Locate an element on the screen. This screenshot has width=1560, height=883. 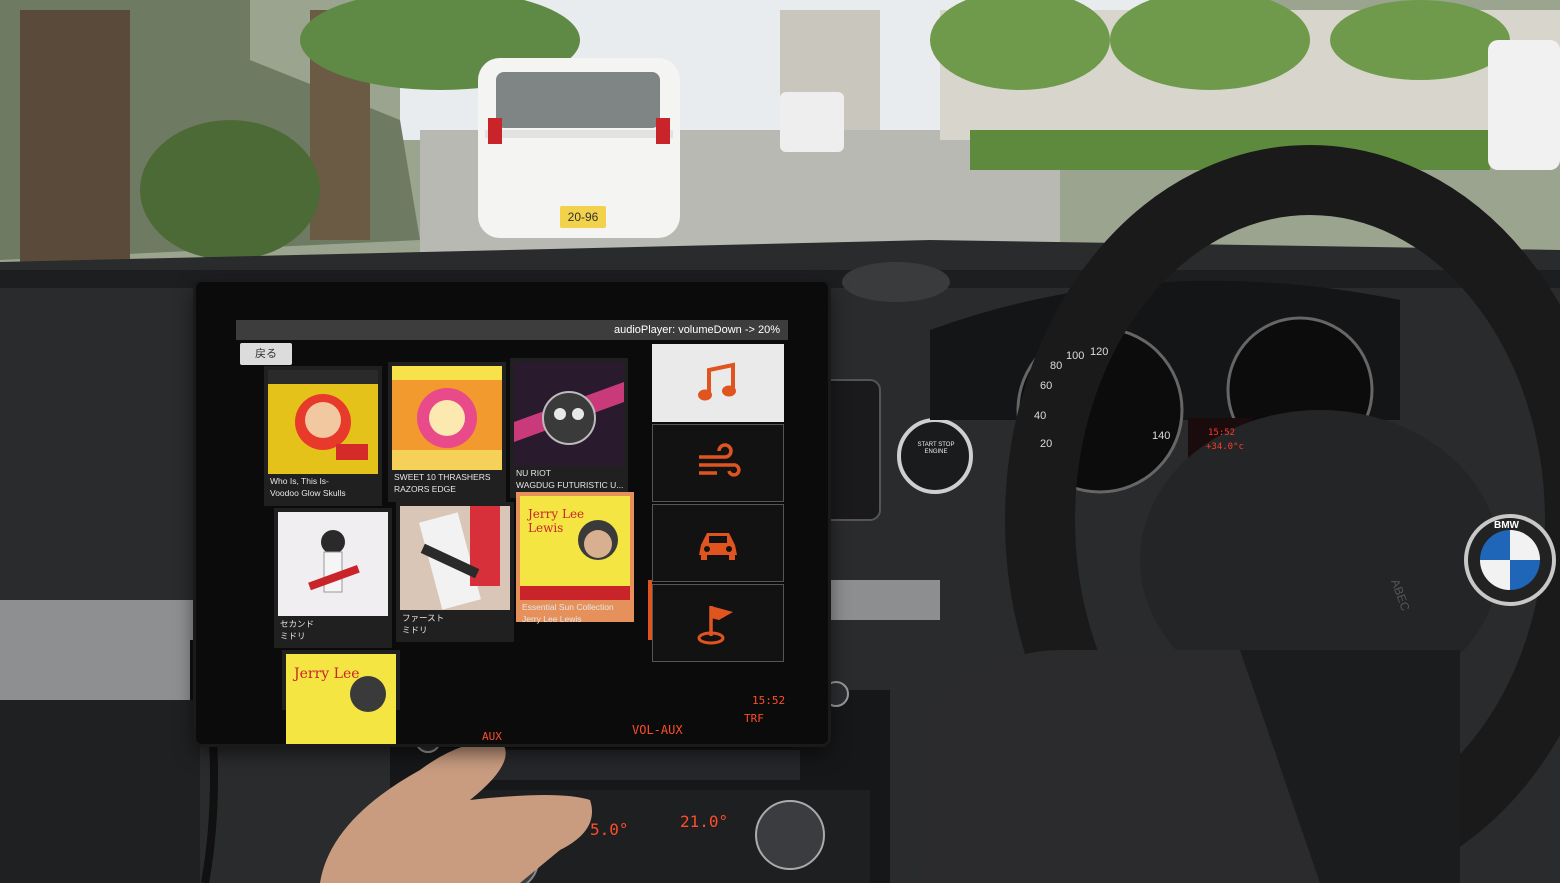
speed-label: 140 is located at coordinates (1161, 436).